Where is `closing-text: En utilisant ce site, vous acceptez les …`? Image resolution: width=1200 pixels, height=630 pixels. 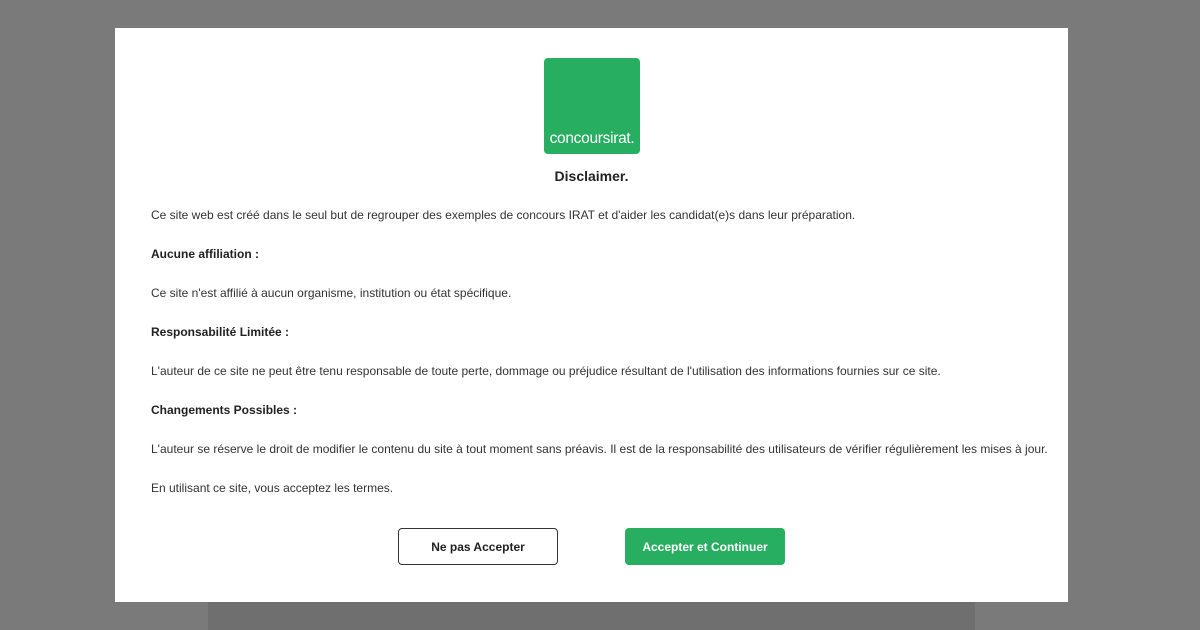
closing-text: En utilisant ce site, vous acceptez les … is located at coordinates (272, 488).